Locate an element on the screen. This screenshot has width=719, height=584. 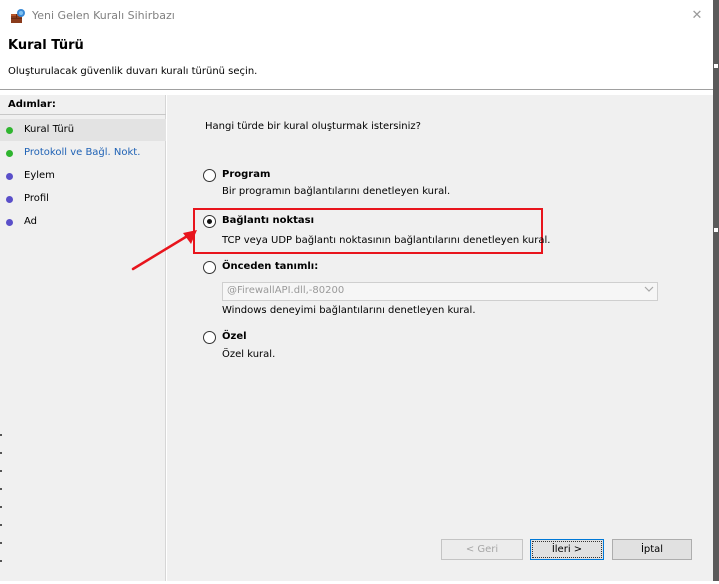
step-label: Protokoll ve Bağl. Nokt. is located at coordinates (82, 152).